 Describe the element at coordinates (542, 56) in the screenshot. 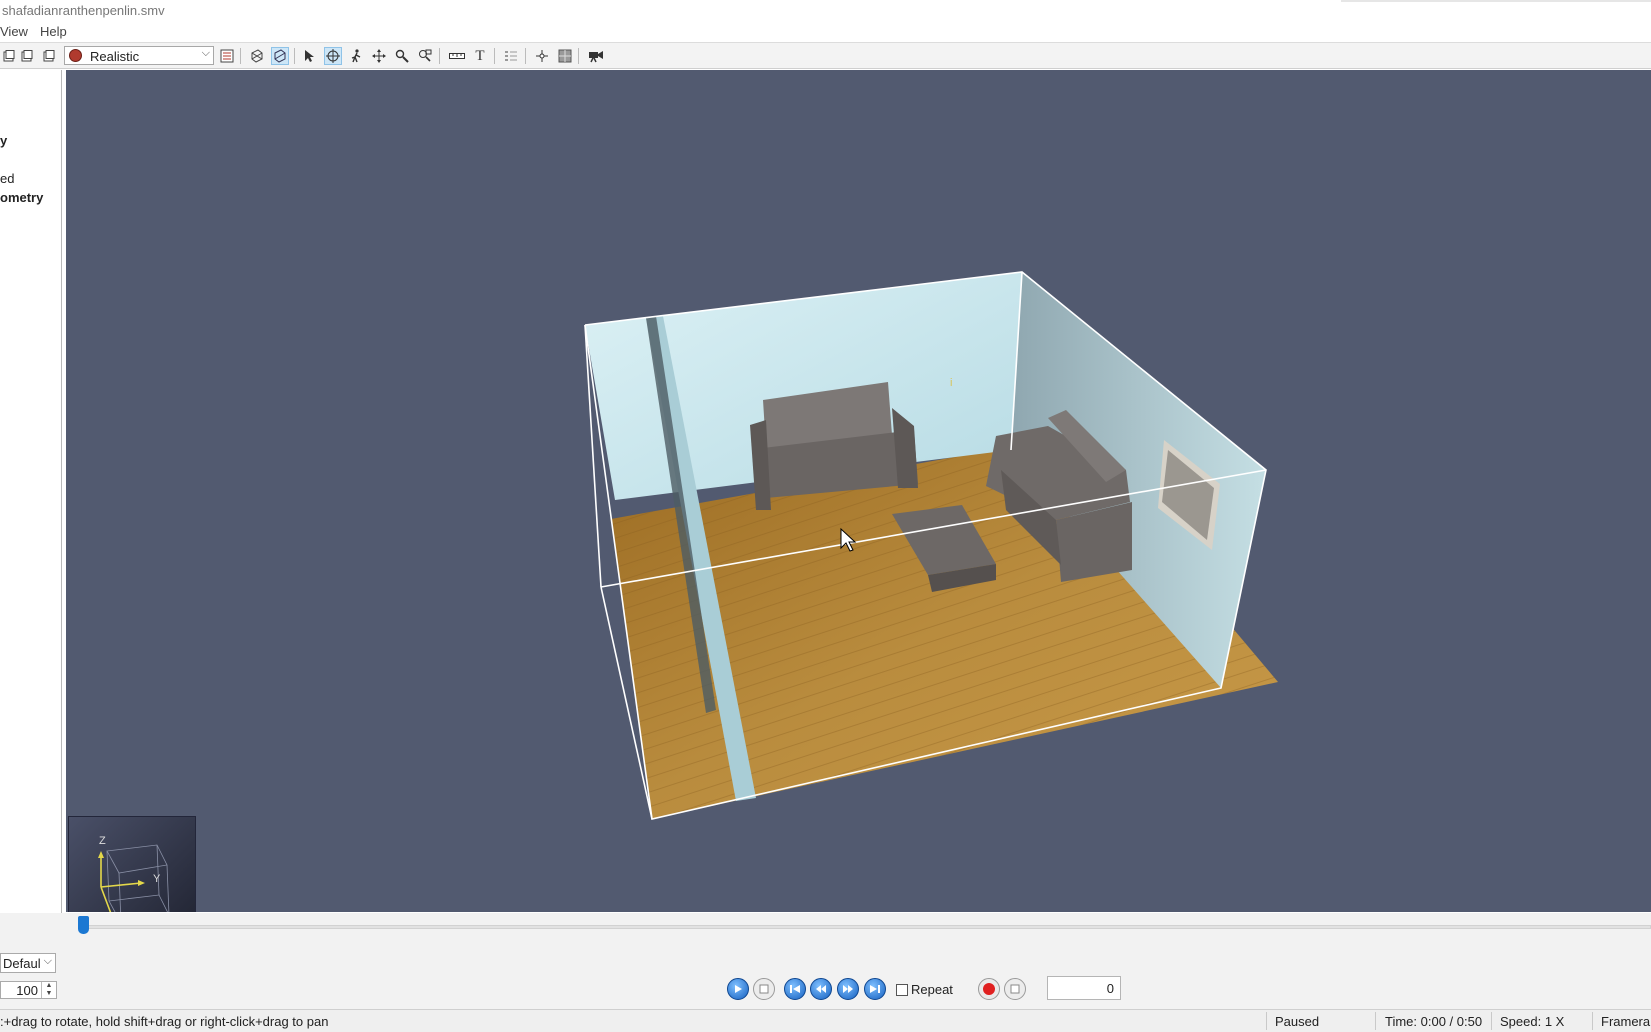

I see `center-icon` at that location.